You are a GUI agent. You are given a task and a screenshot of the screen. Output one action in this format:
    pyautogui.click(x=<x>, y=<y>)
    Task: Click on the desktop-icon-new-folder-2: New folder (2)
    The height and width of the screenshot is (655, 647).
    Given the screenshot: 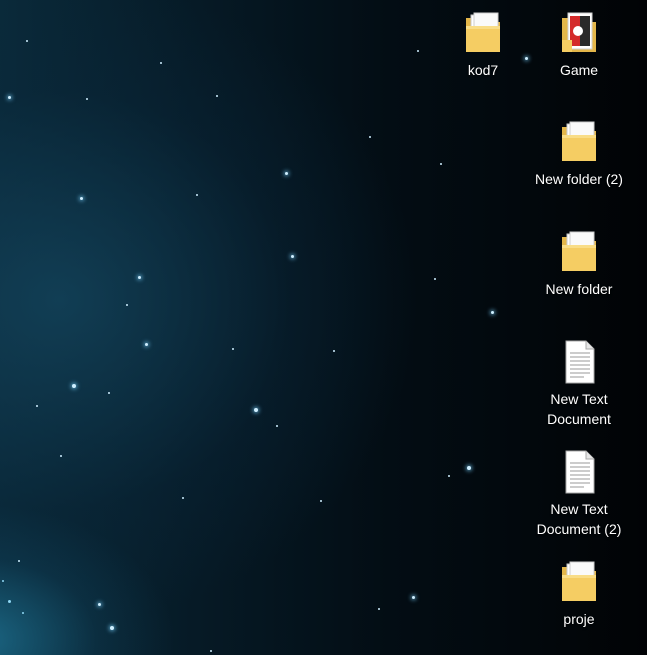 What is the action you would take?
    pyautogui.click(x=579, y=154)
    